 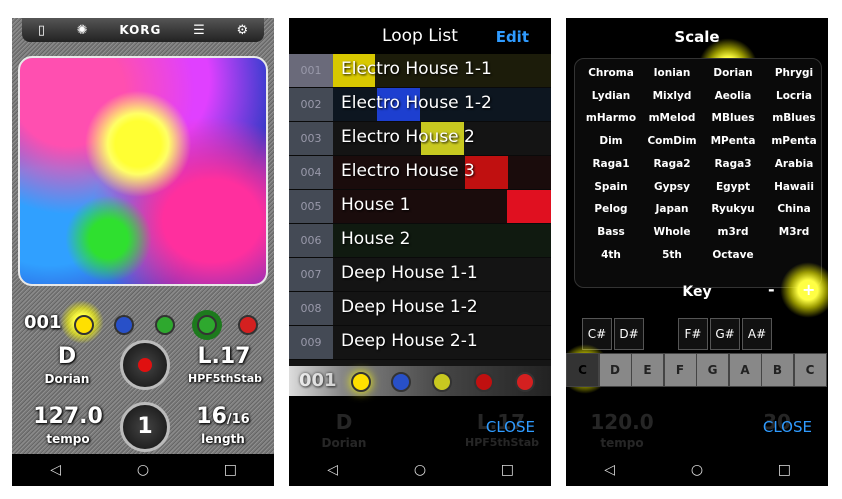 What do you see at coordinates (733, 118) in the screenshot?
I see `scale-option: MBlues` at bounding box center [733, 118].